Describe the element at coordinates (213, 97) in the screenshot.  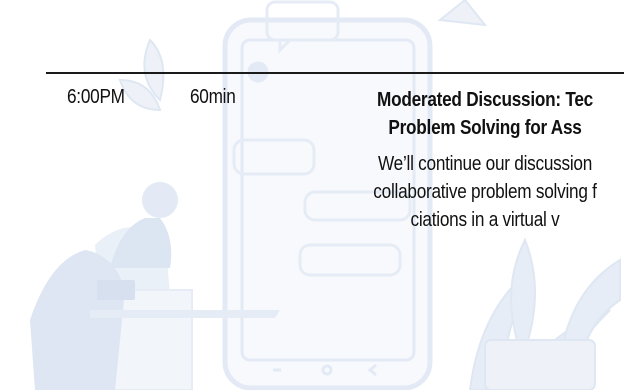
I see `session-duration: 60min` at that location.